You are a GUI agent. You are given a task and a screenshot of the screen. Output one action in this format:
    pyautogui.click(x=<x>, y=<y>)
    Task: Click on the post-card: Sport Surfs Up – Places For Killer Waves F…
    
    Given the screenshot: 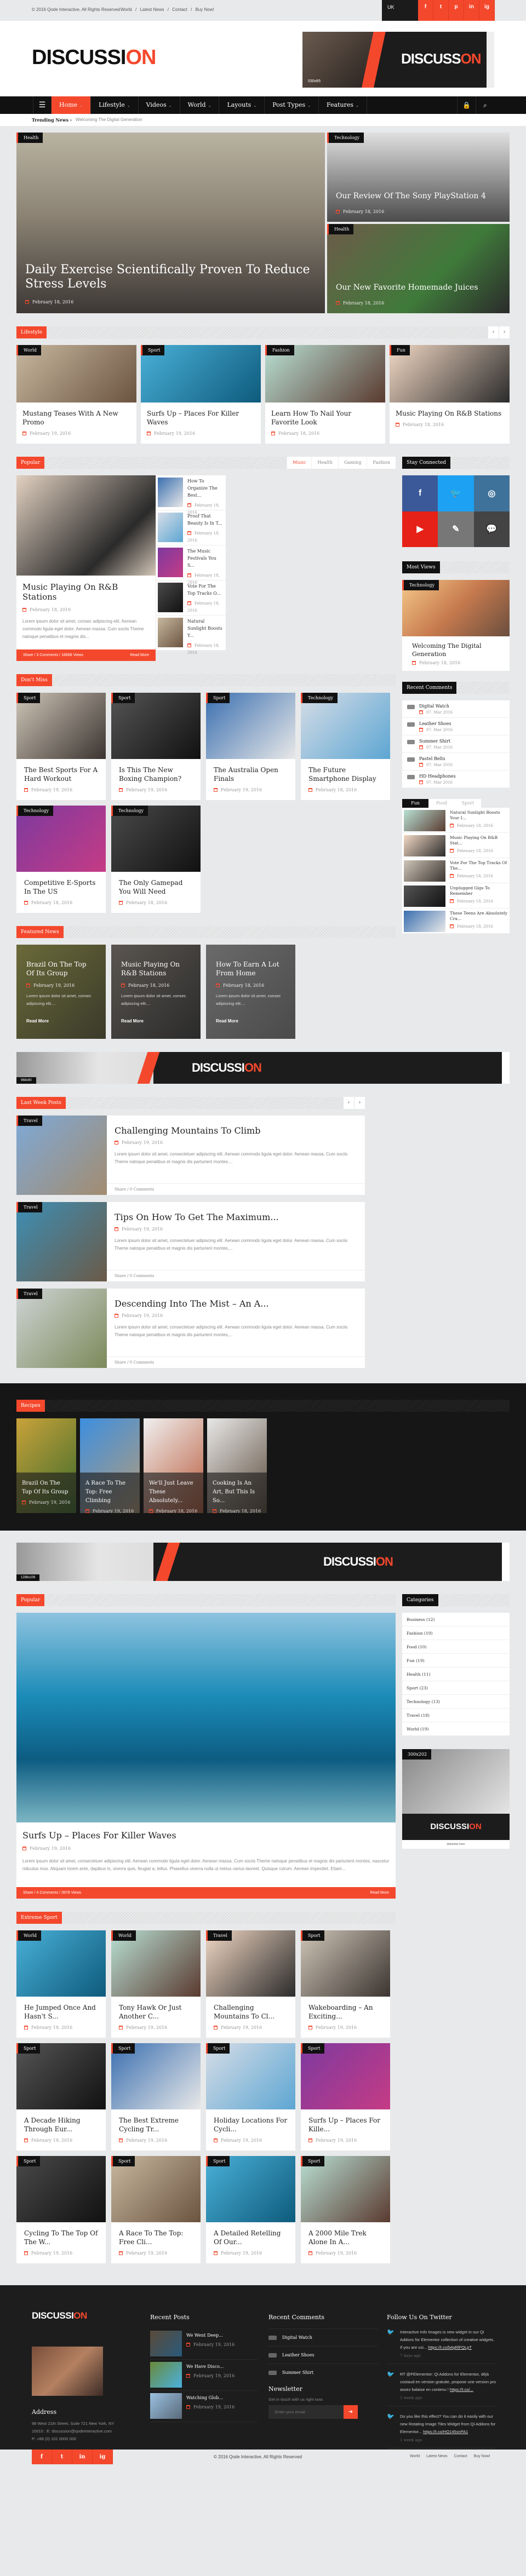 What is the action you would take?
    pyautogui.click(x=201, y=394)
    